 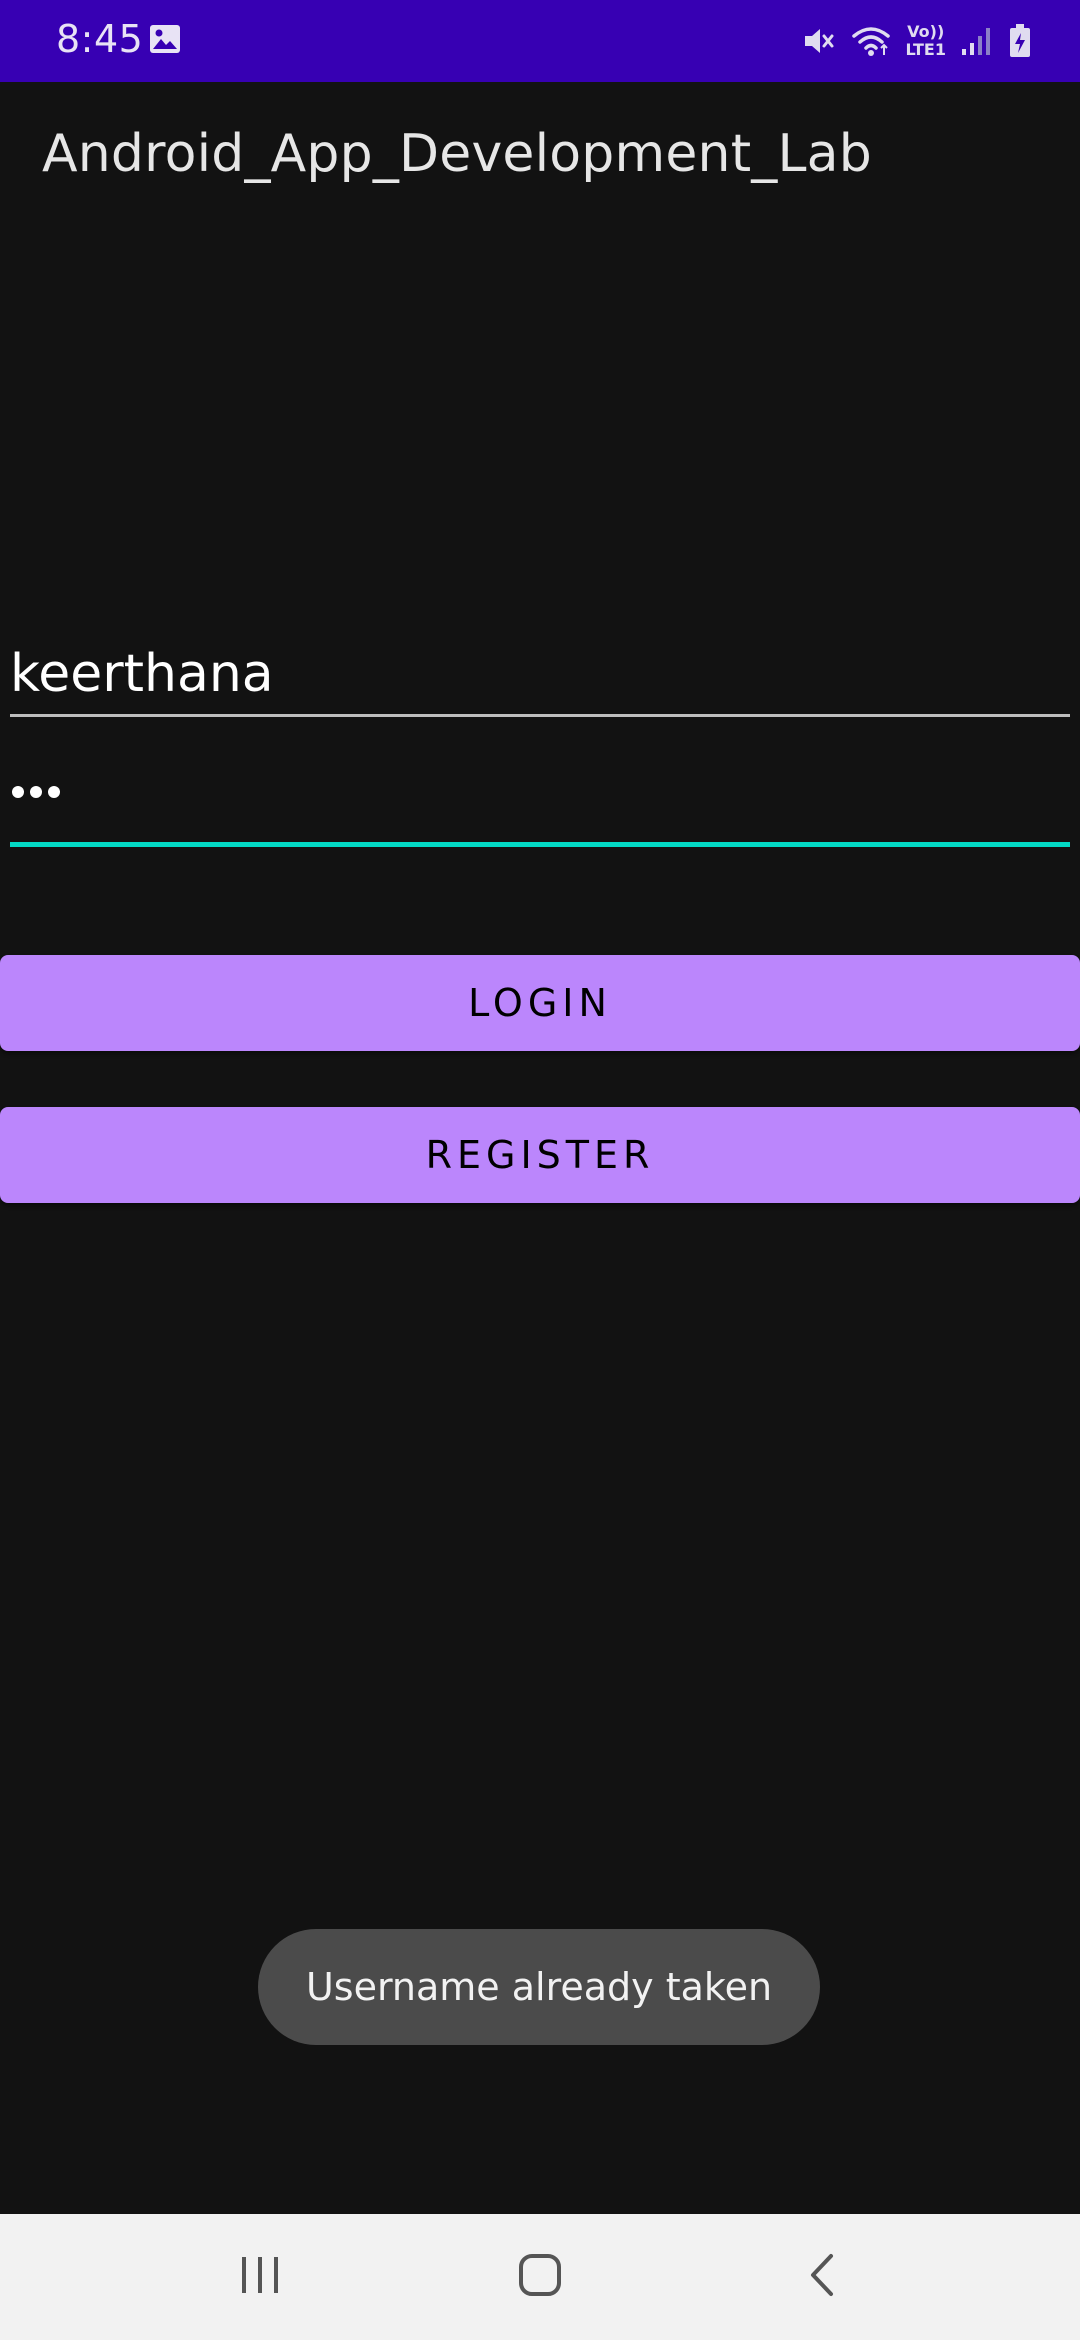 What do you see at coordinates (871, 41) in the screenshot?
I see `wifi-icon` at bounding box center [871, 41].